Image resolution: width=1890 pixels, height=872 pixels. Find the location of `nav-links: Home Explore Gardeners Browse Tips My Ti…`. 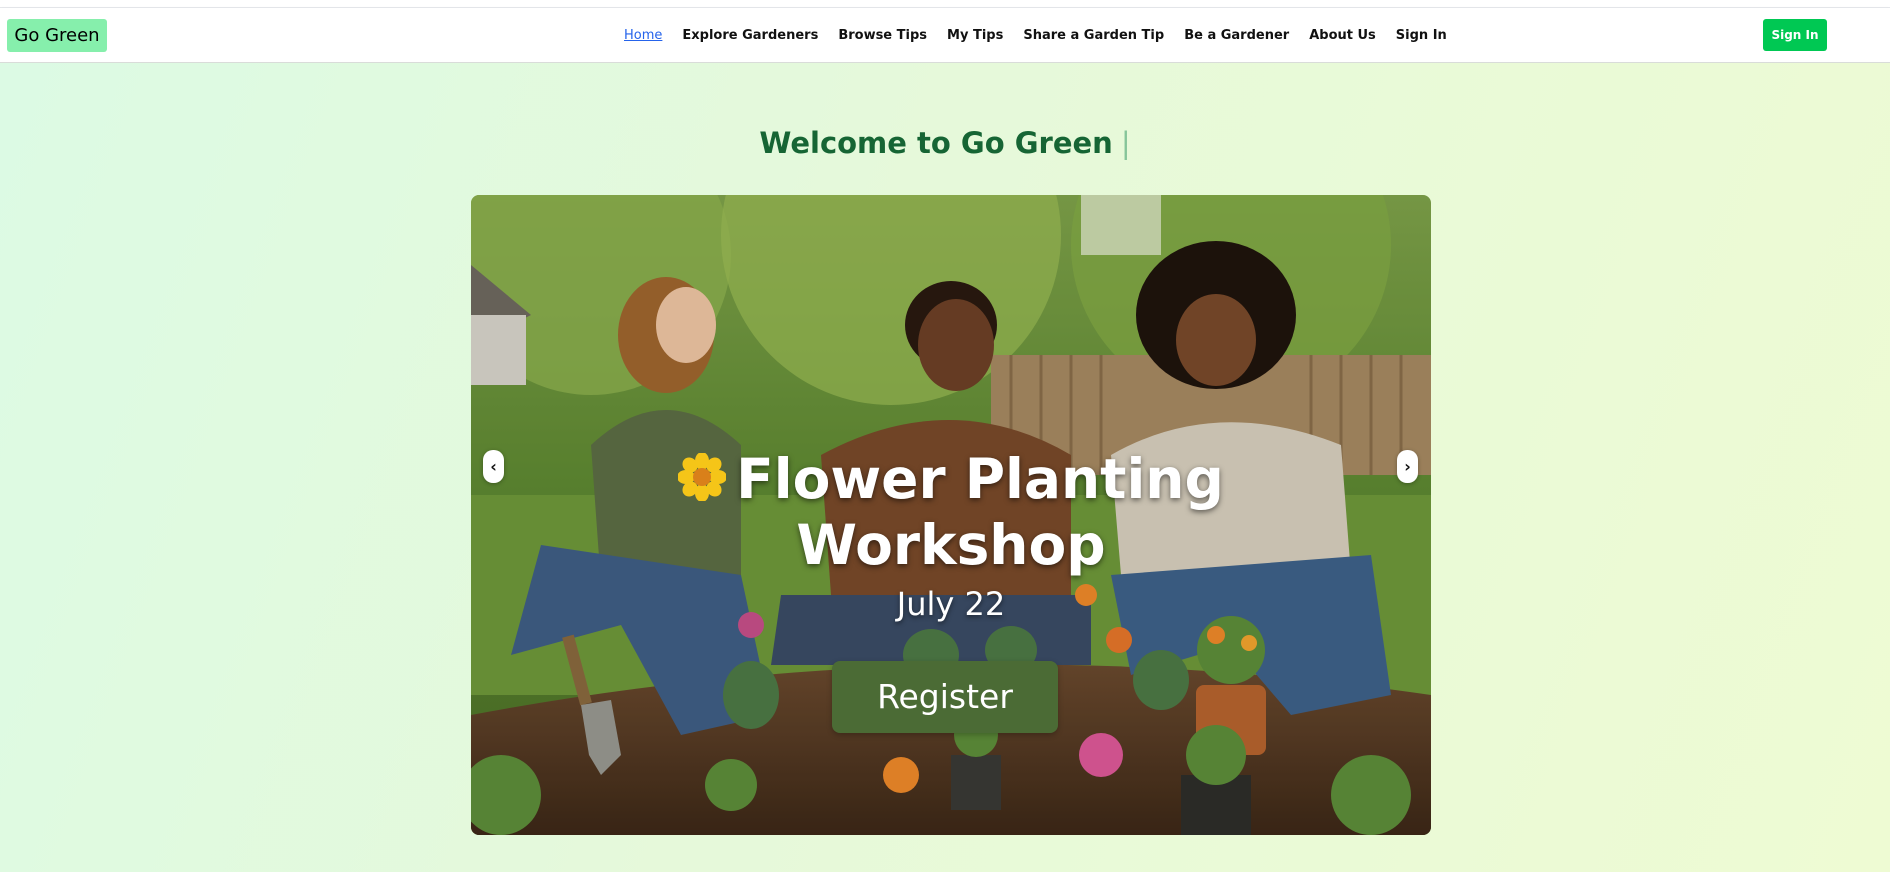

nav-links: Home Explore Gardeners Browse Tips My Ti… is located at coordinates (1035, 35).